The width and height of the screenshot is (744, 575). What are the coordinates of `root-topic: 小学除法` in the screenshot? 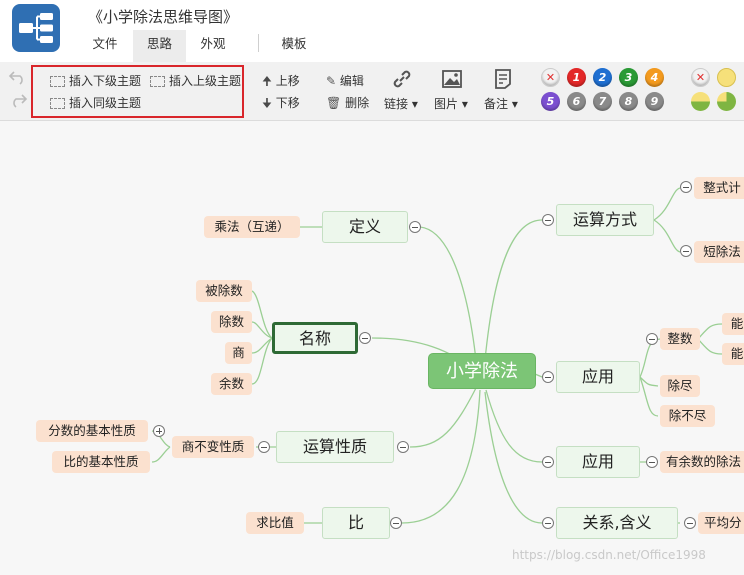 It's located at (482, 371).